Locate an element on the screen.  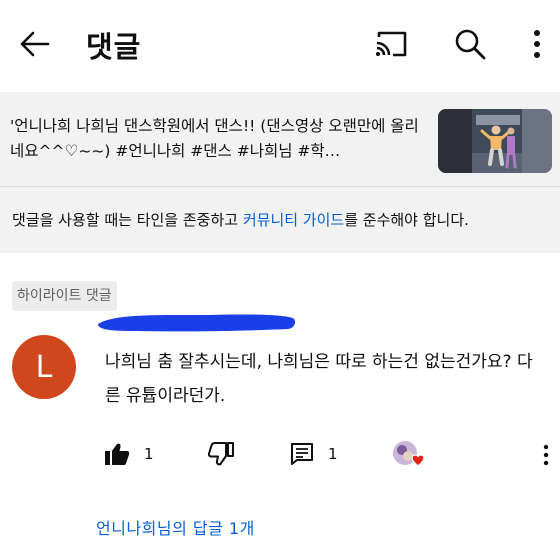
like-button: 1 is located at coordinates (129, 454).